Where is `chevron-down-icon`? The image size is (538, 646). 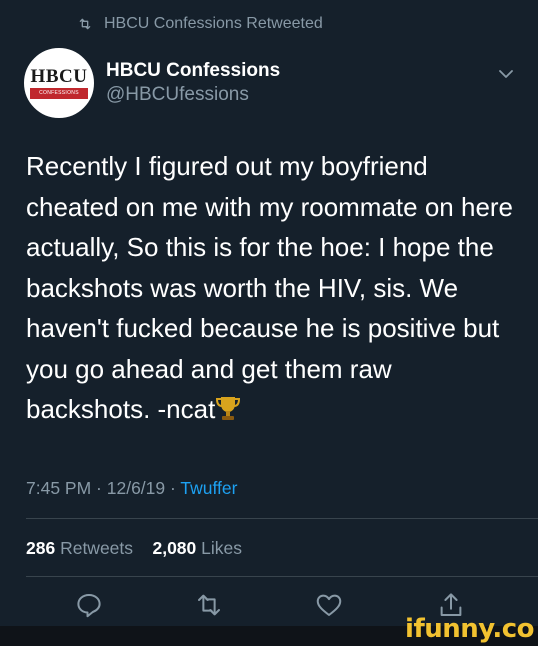 chevron-down-icon is located at coordinates (506, 74).